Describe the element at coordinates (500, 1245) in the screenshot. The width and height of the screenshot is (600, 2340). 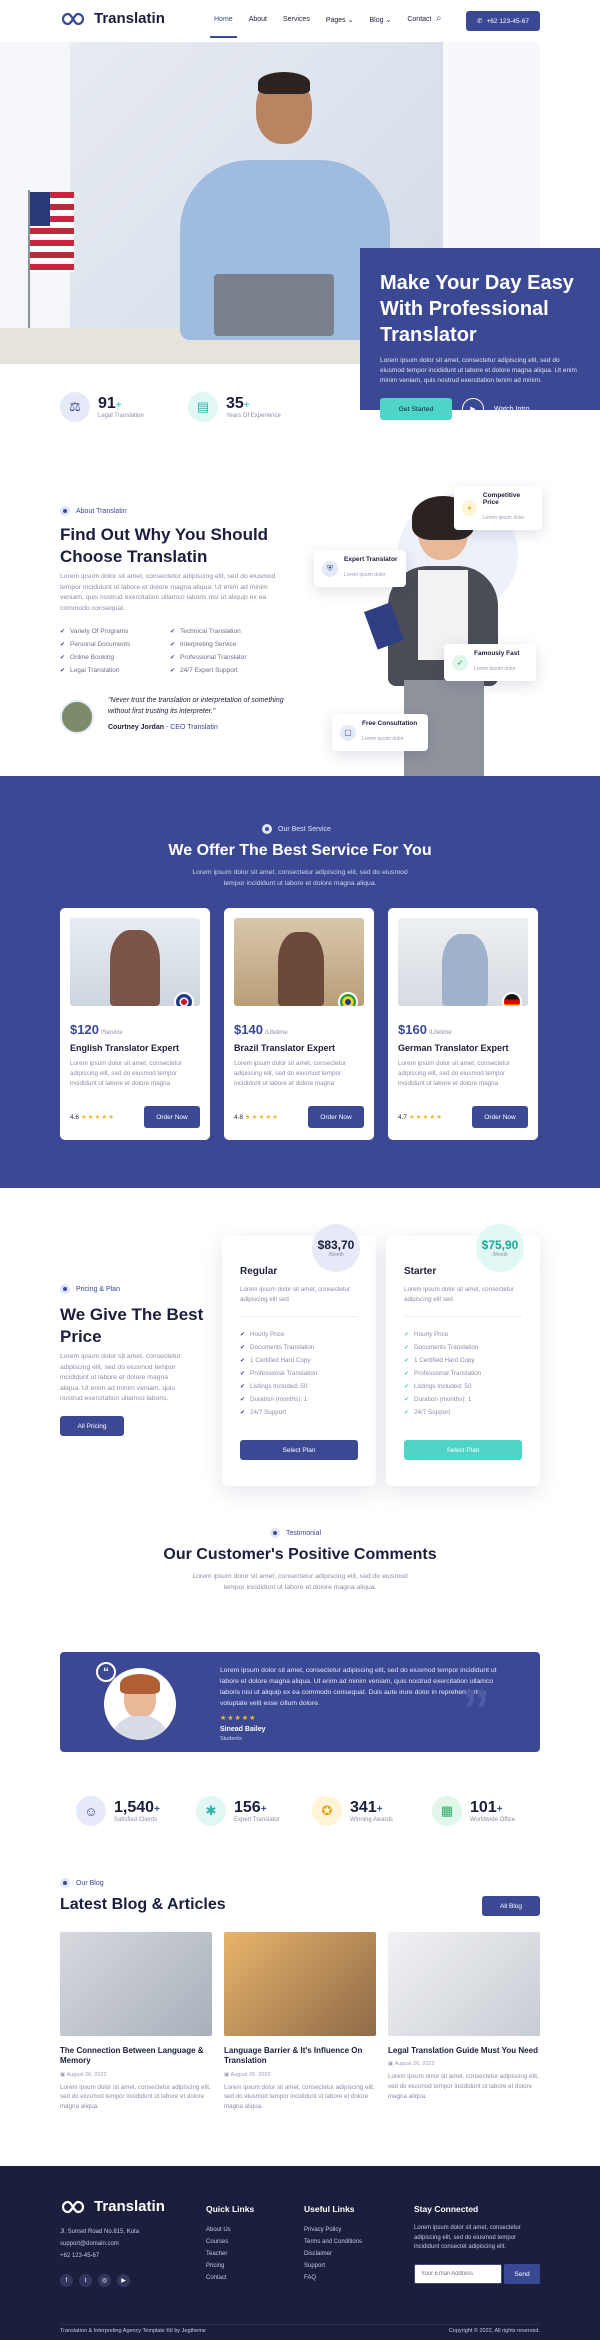
I see `plan-price: $75,90` at that location.